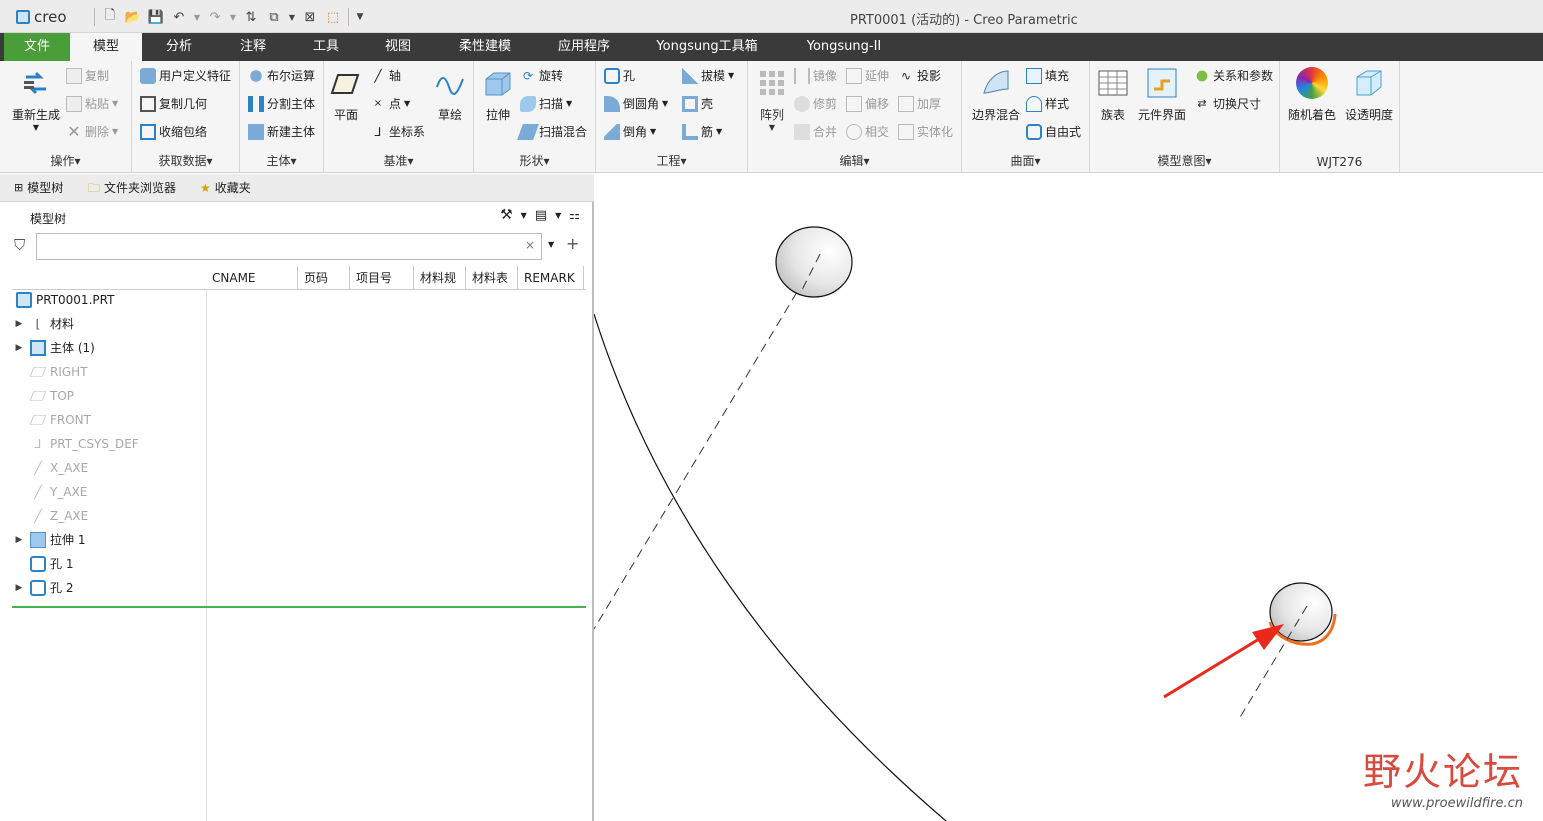  I want to click on extend-button: 延伸, so click(867, 76).